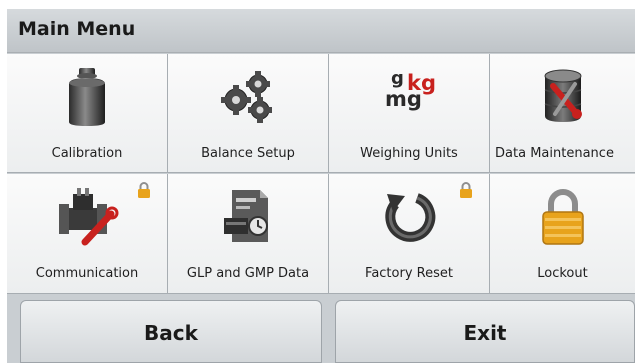 Image resolution: width=635 pixels, height=363 pixels. Describe the element at coordinates (409, 273) in the screenshot. I see `menu-item-label: Factory Reset` at that location.